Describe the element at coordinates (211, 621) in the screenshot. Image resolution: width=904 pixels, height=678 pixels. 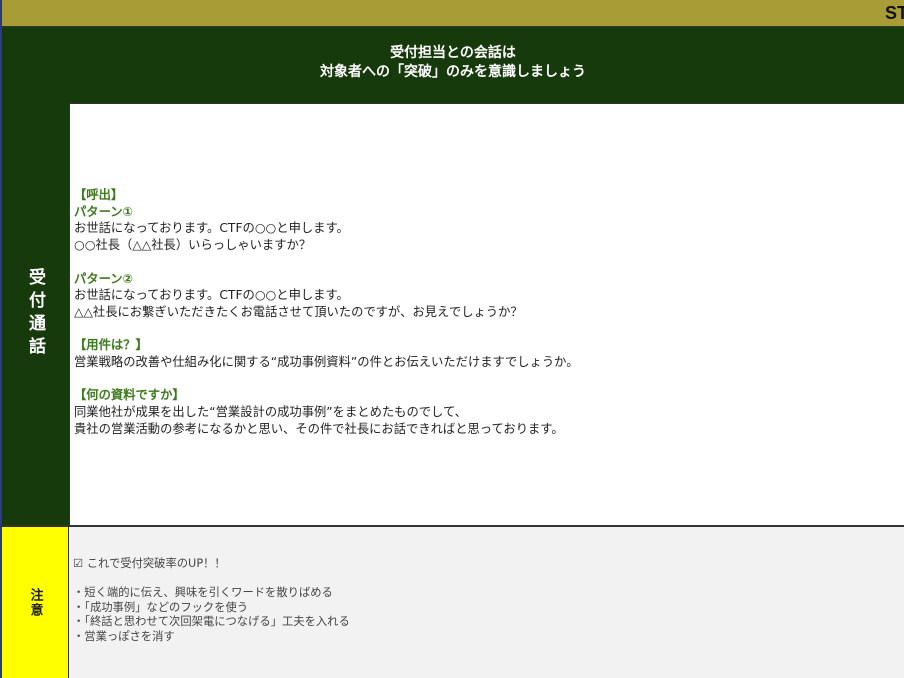
I see `note-item: ・「終話と思わせて次回架電につなげる」工夫を入れる` at that location.